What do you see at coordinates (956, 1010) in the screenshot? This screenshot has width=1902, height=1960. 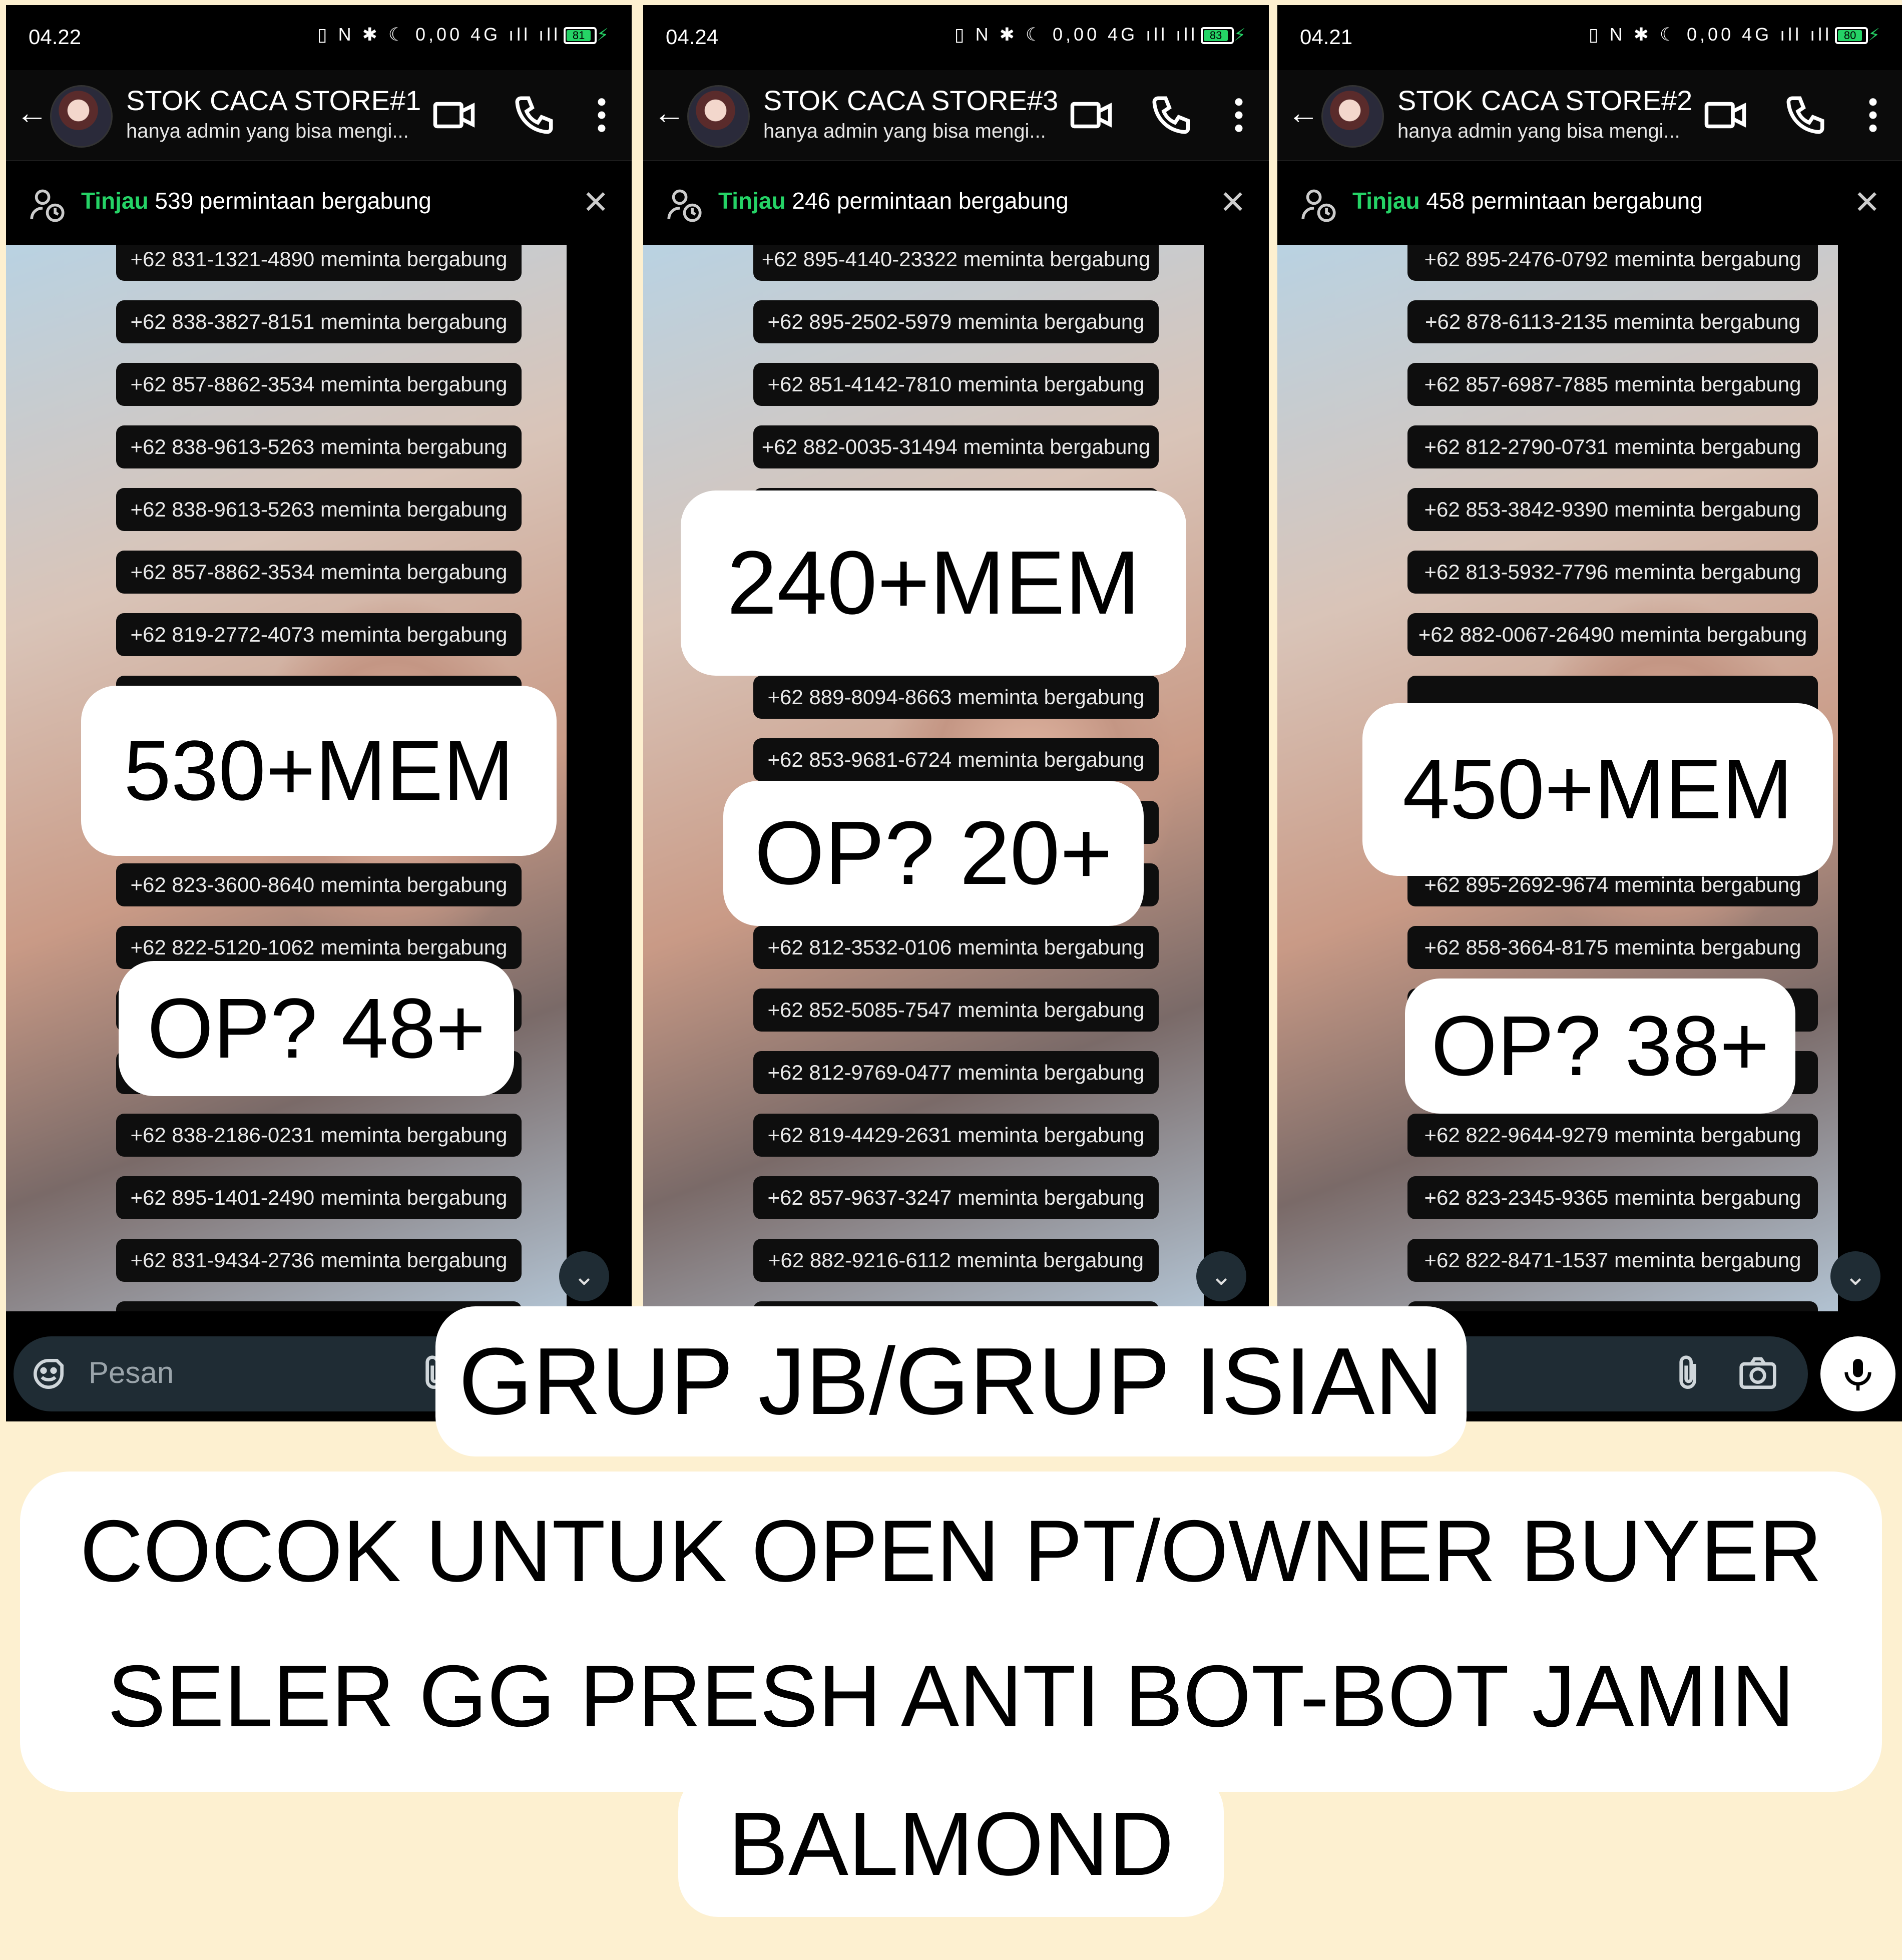 I see `join-request-message: +62 852-5085-7547 meminta bergabung` at bounding box center [956, 1010].